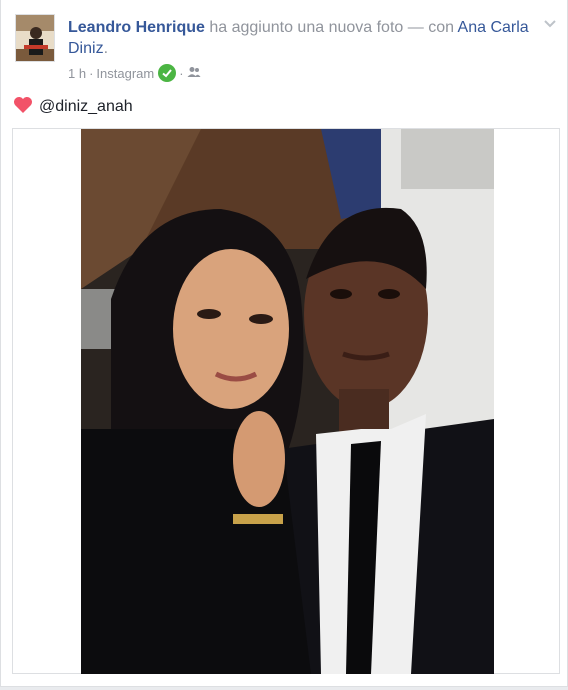 Image resolution: width=568 pixels, height=690 pixels. What do you see at coordinates (125, 73) in the screenshot?
I see `via-app-label: Instagram` at bounding box center [125, 73].